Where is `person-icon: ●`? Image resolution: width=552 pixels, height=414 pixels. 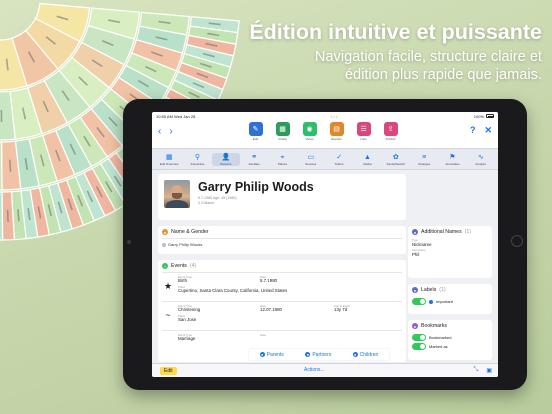
person-icon: ● is located at coordinates (165, 232).